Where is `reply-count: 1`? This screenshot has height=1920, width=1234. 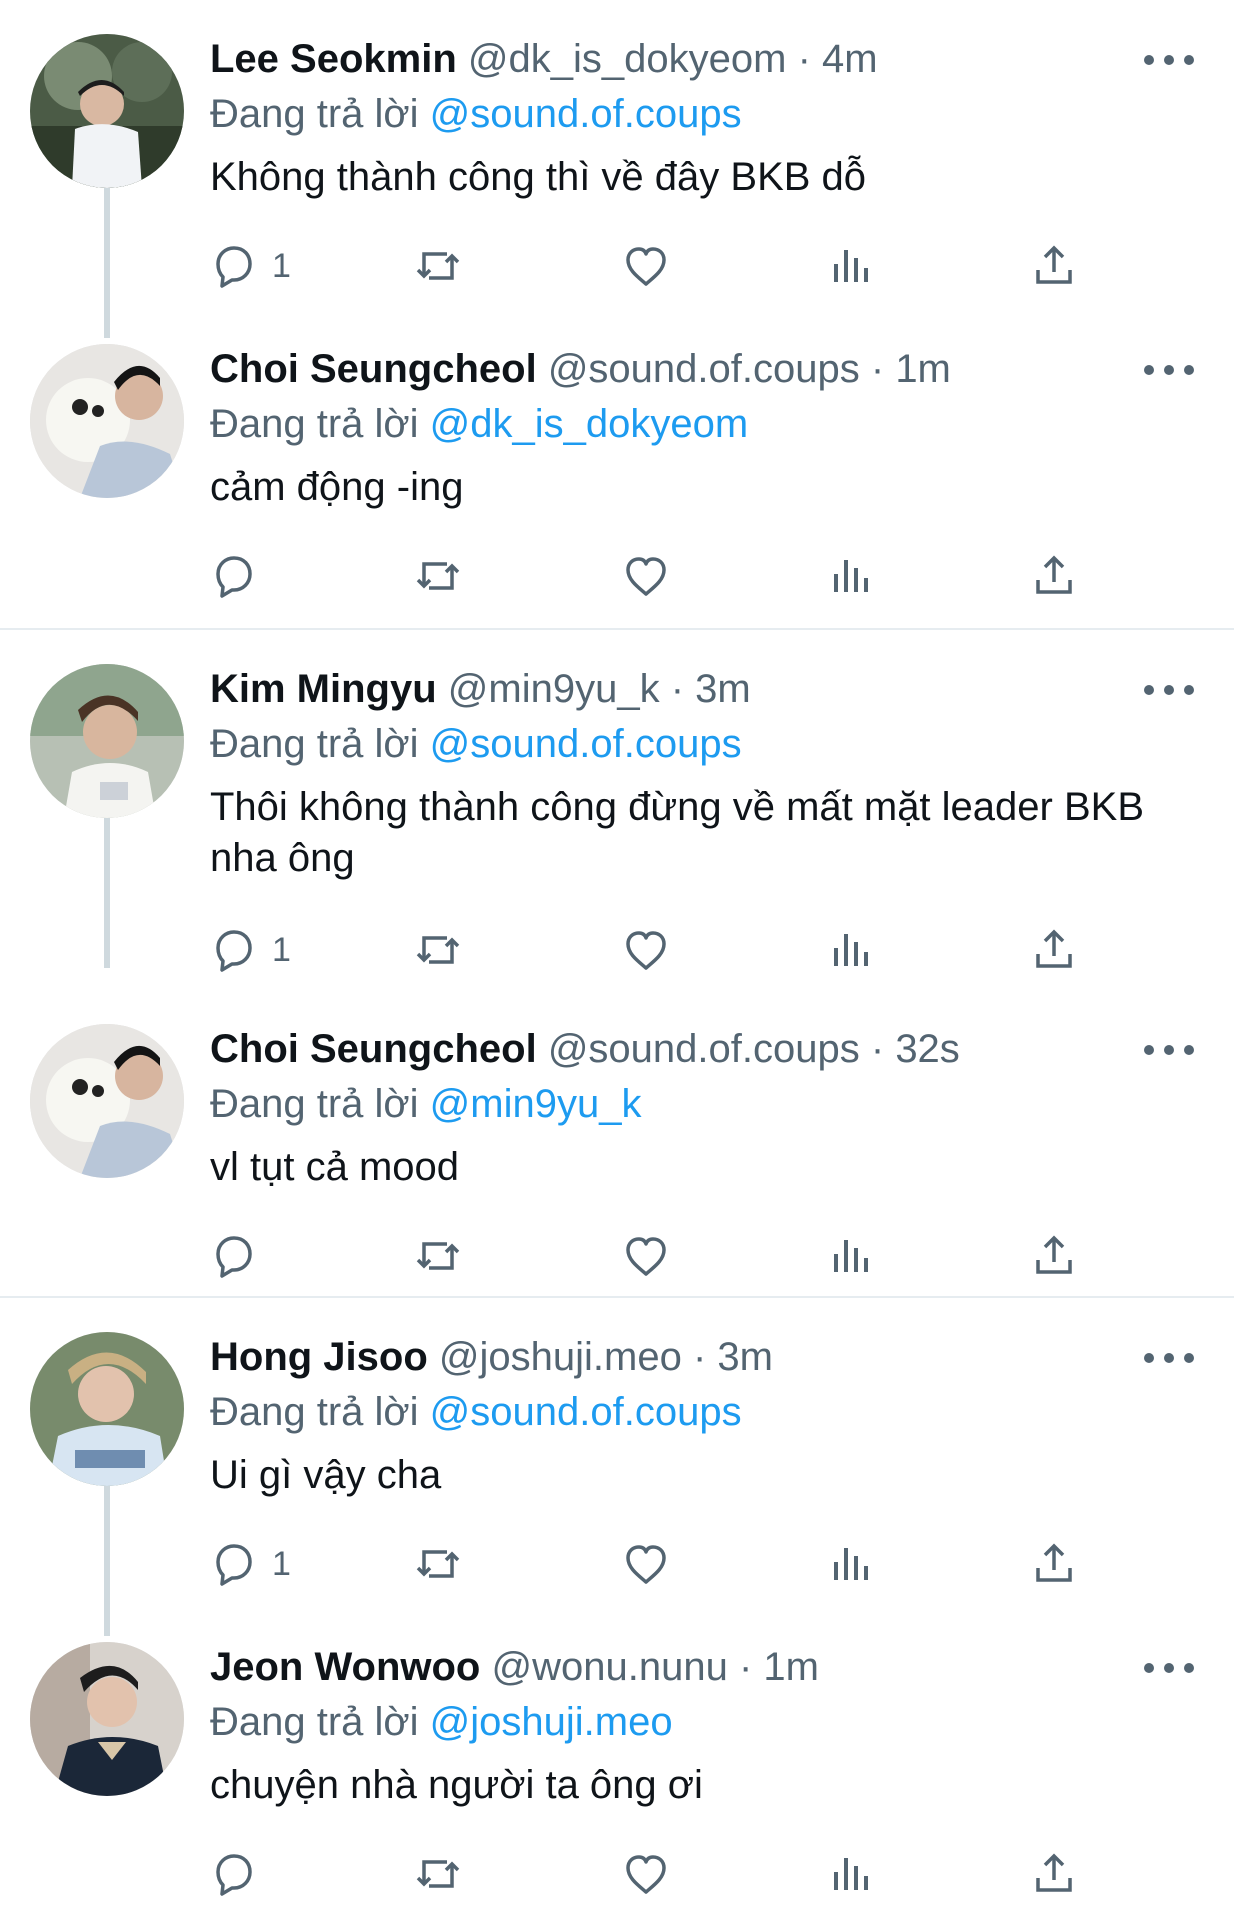
reply-count: 1 is located at coordinates (281, 1563).